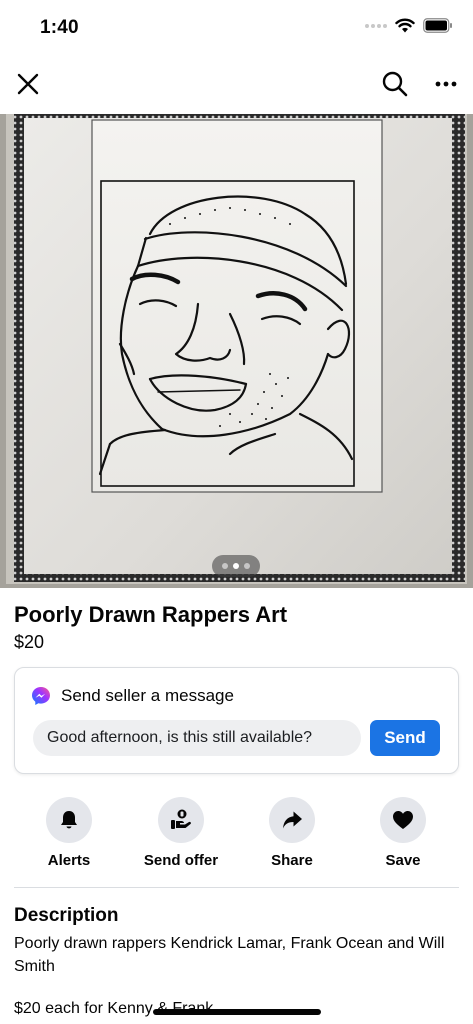  I want to click on send-button: Send, so click(405, 738).